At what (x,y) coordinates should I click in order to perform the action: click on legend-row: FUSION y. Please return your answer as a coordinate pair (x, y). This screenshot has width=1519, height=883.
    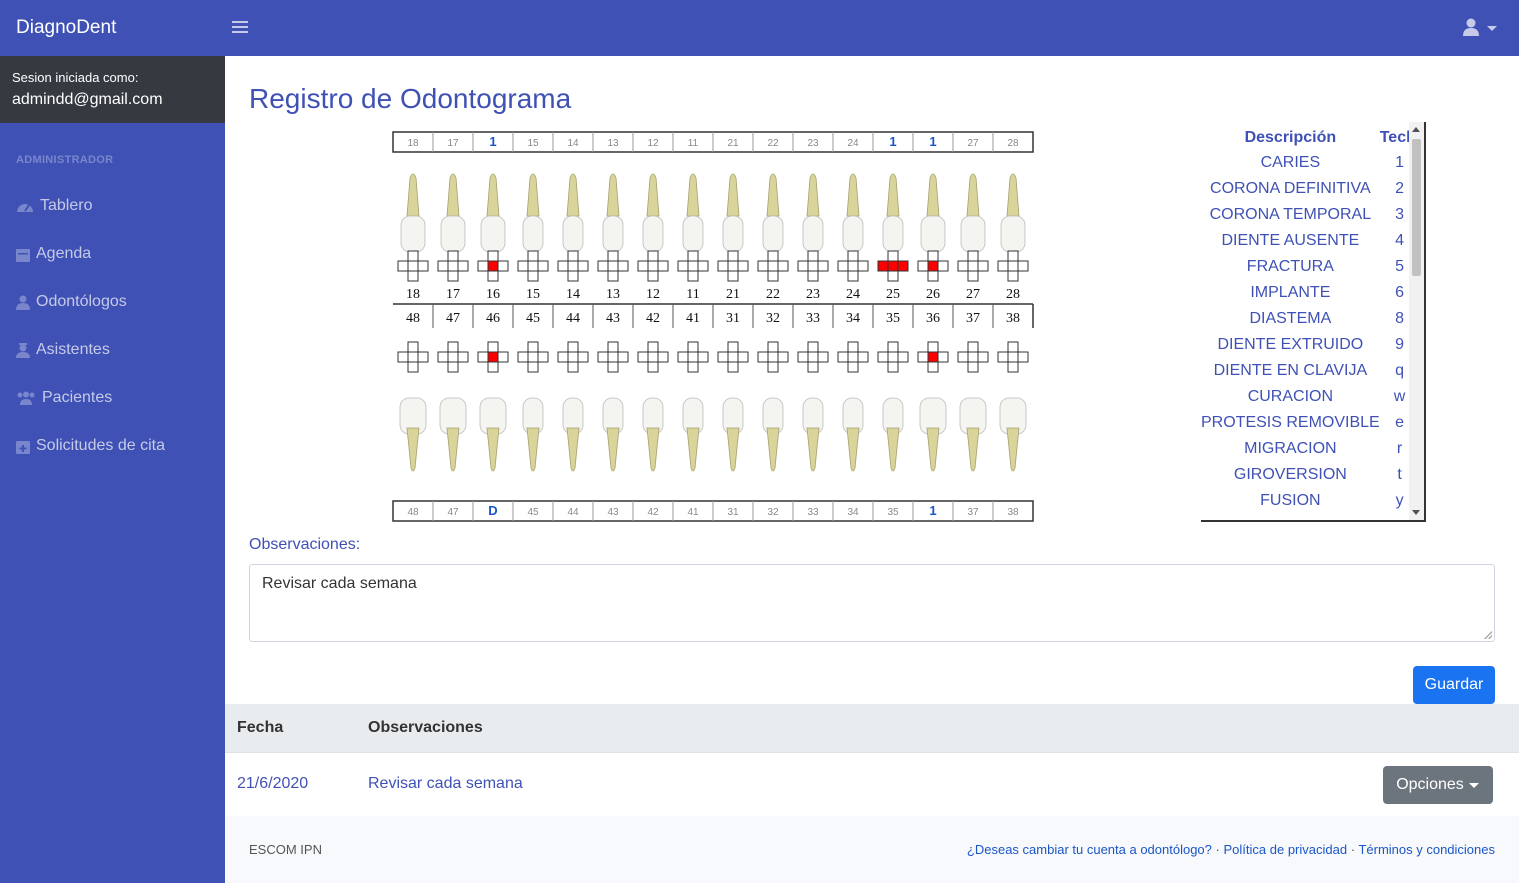
    Looking at the image, I should click on (1310, 501).